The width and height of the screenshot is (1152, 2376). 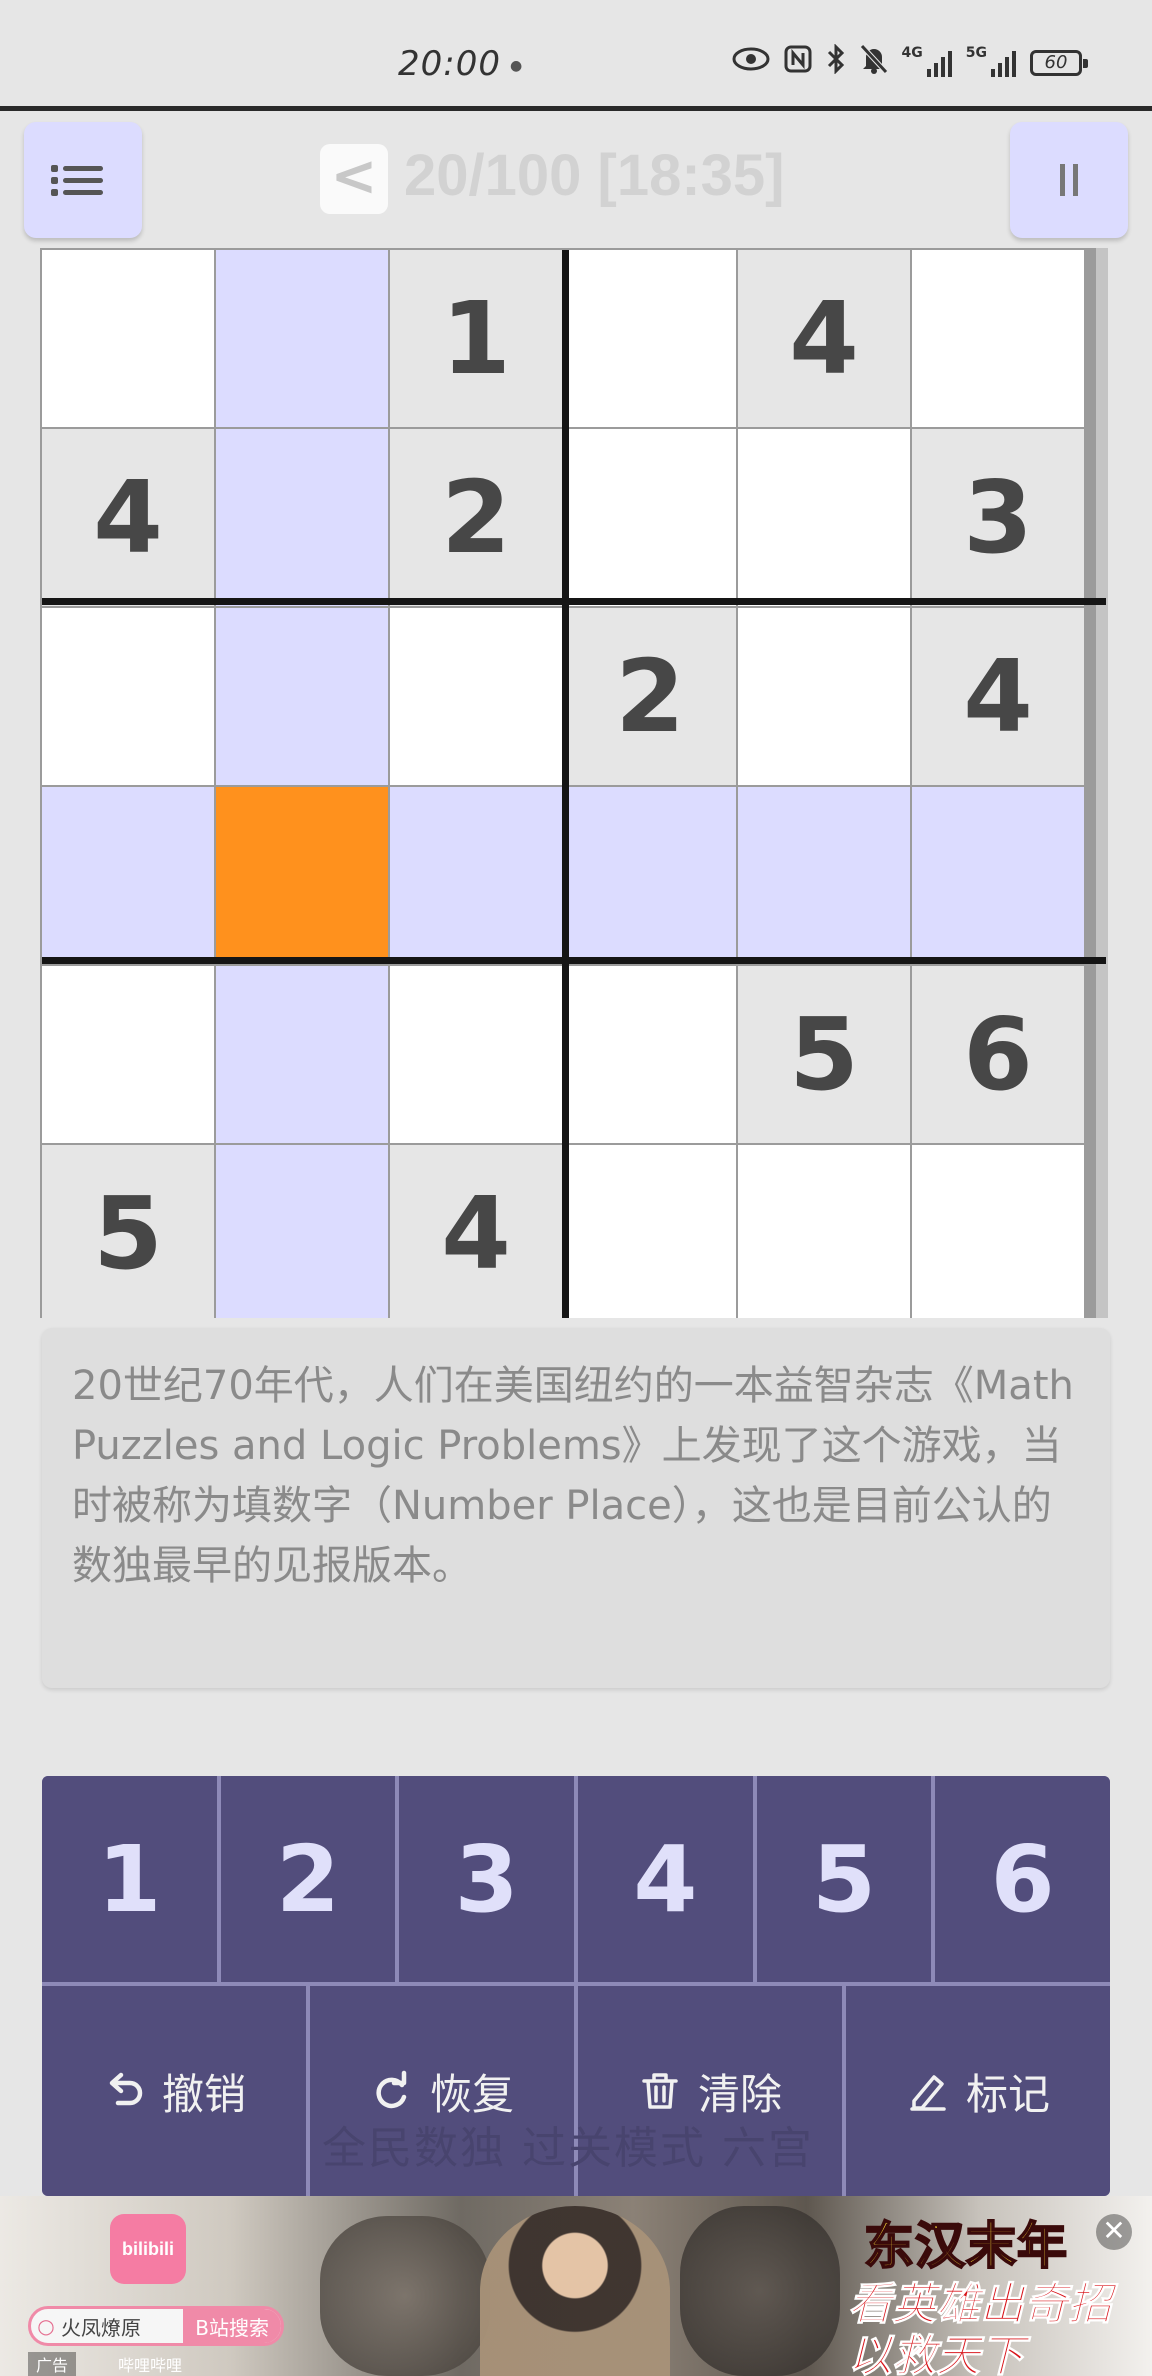 What do you see at coordinates (1022, 1879) in the screenshot?
I see `number-key-6: 6` at bounding box center [1022, 1879].